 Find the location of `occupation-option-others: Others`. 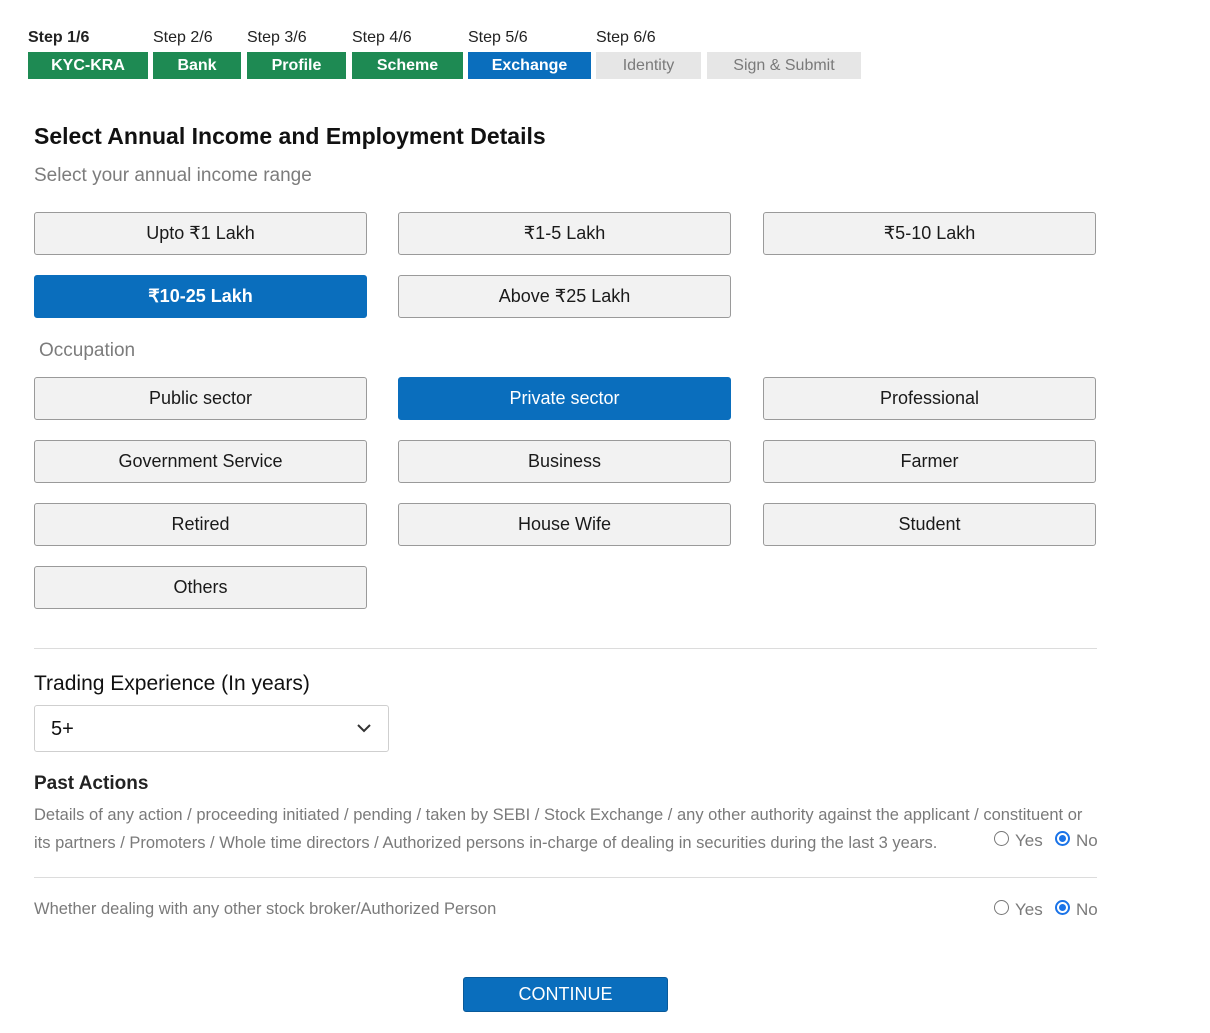

occupation-option-others: Others is located at coordinates (200, 587).